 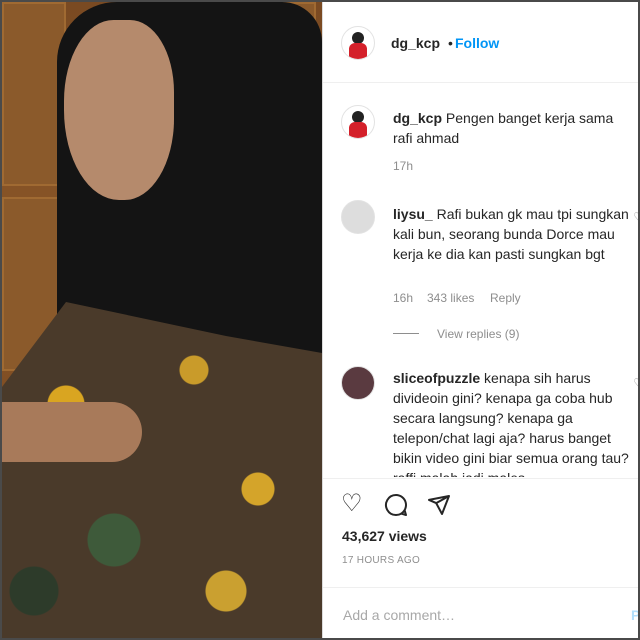 I want to click on arm-shape, so click(x=72, y=432).